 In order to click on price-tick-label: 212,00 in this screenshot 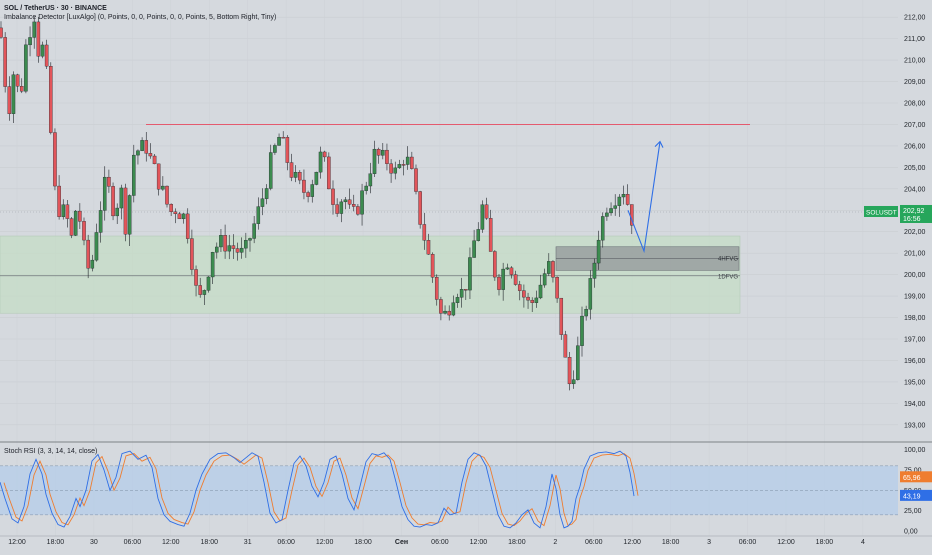, I will do `click(915, 18)`.